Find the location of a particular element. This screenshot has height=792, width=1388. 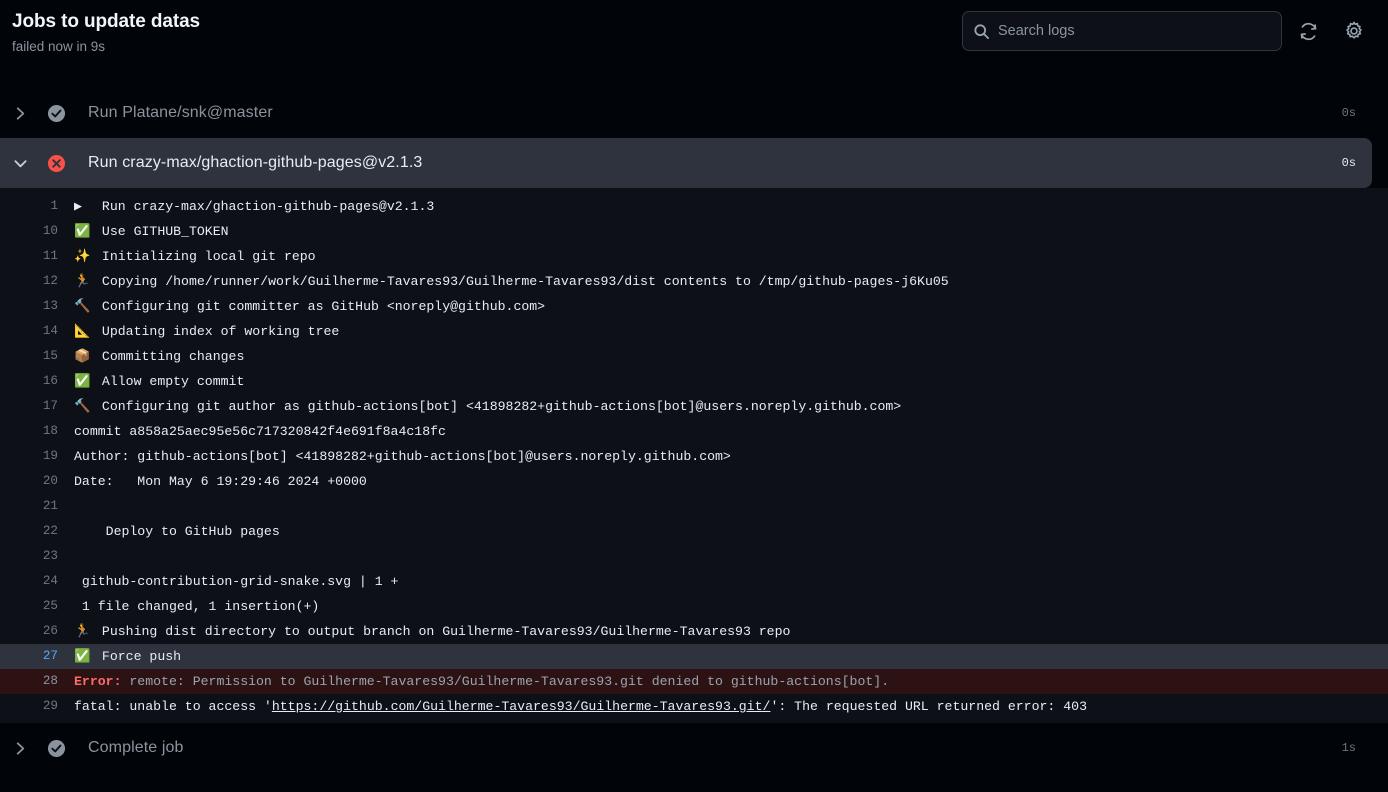

title-block: Jobs to update datas failed now in 9s is located at coordinates (104, 31).